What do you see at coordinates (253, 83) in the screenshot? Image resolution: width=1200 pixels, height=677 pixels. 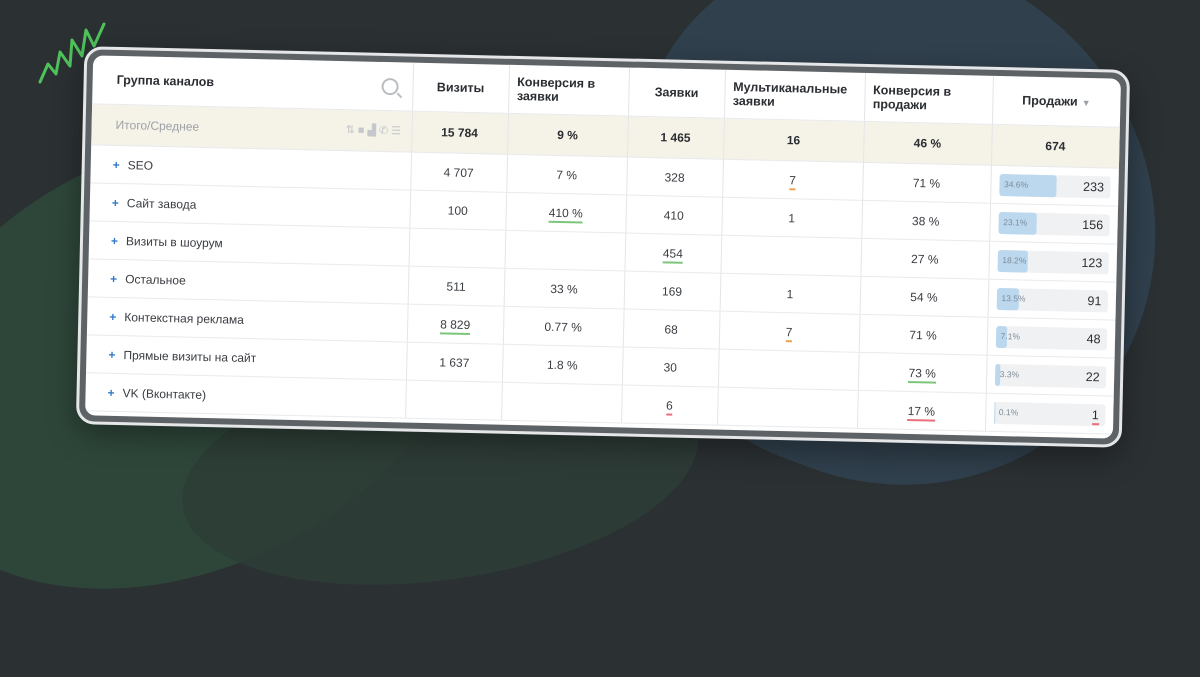 I see `column-header-group: Группа каналов` at bounding box center [253, 83].